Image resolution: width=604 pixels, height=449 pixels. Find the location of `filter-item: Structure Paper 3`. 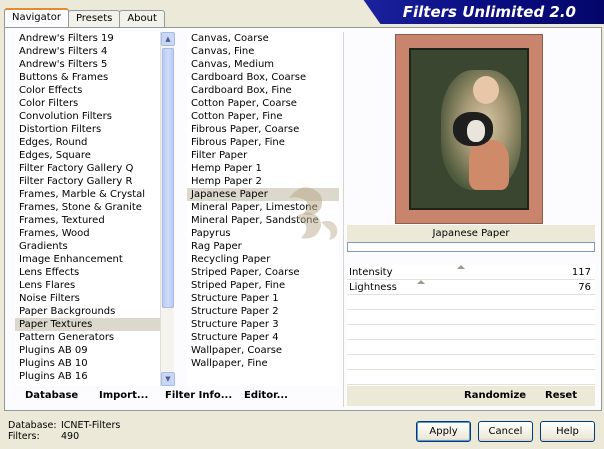

filter-item: Structure Paper 3 is located at coordinates (263, 324).